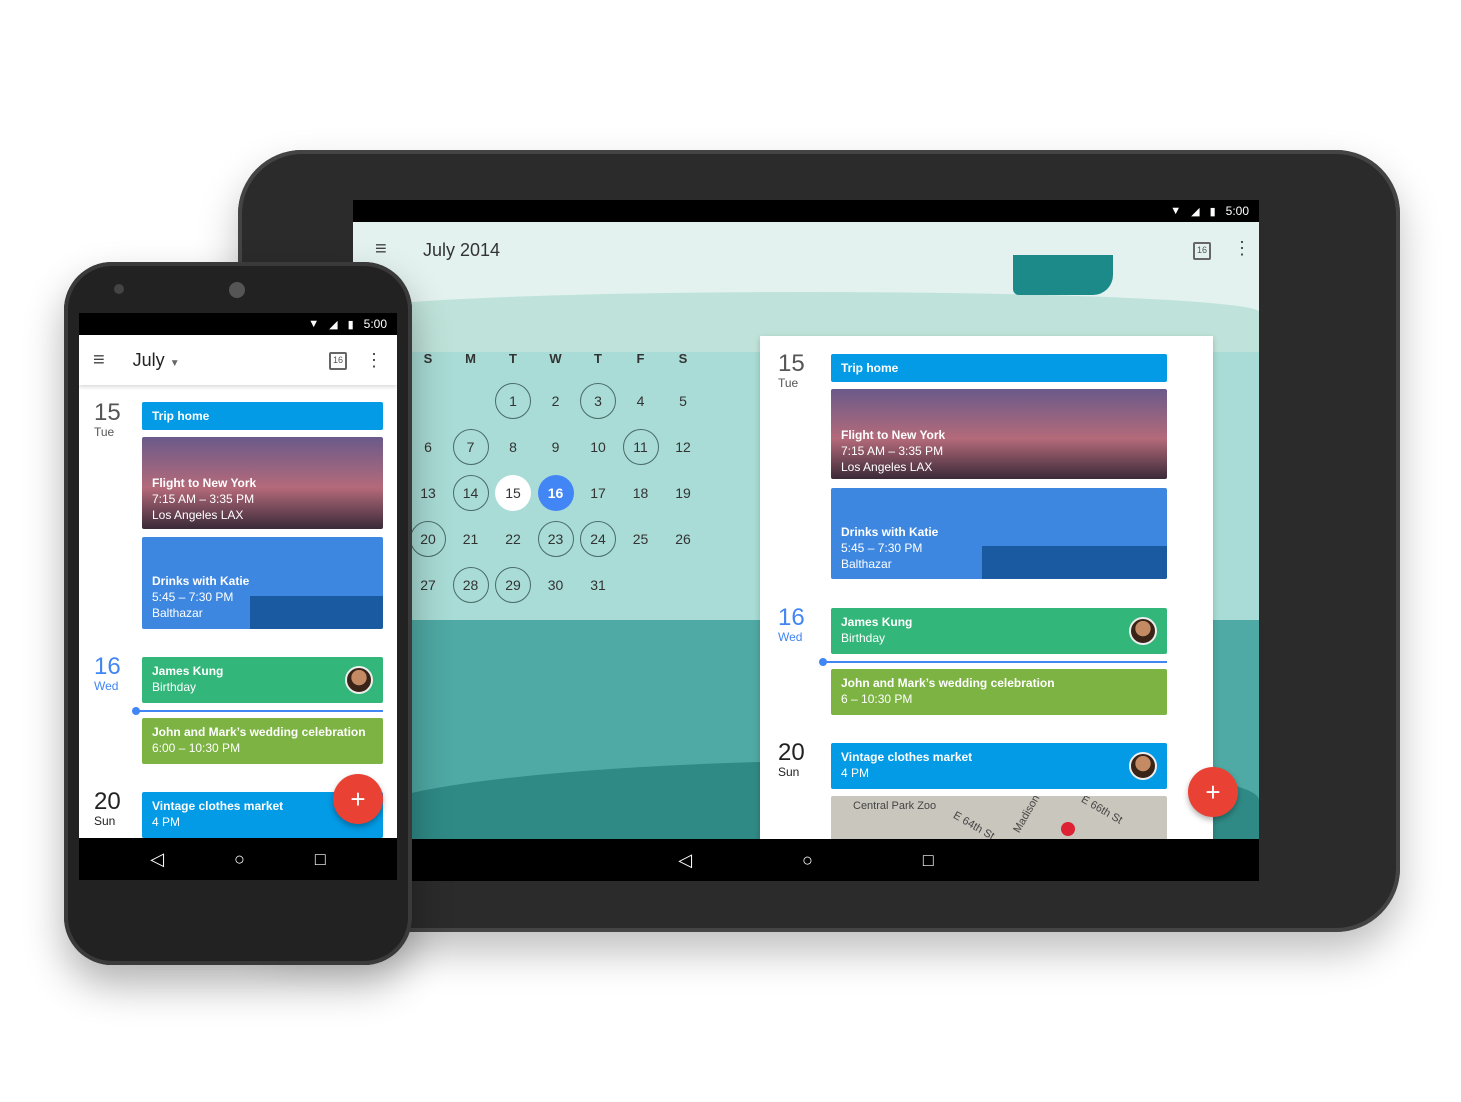 The height and width of the screenshot is (1102, 1461). Describe the element at coordinates (866, 564) in the screenshot. I see `event-location: Balthazar` at that location.